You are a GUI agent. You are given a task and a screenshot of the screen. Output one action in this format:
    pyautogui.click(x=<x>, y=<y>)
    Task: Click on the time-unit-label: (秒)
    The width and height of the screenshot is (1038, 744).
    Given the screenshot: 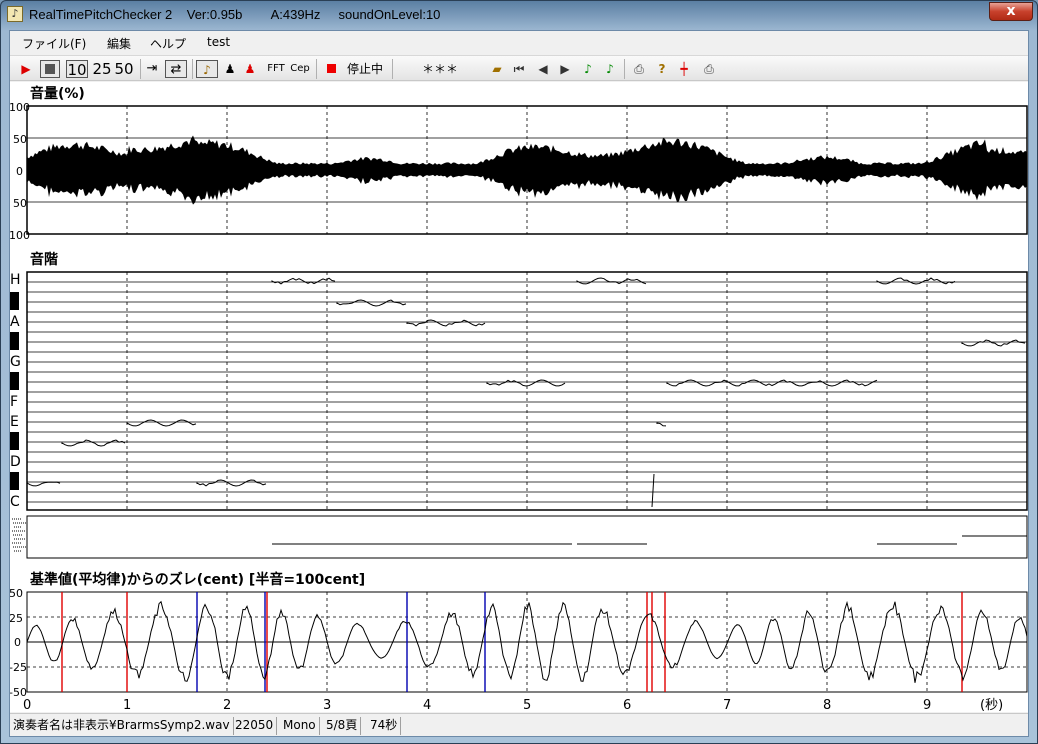 What is the action you would take?
    pyautogui.click(x=991, y=705)
    